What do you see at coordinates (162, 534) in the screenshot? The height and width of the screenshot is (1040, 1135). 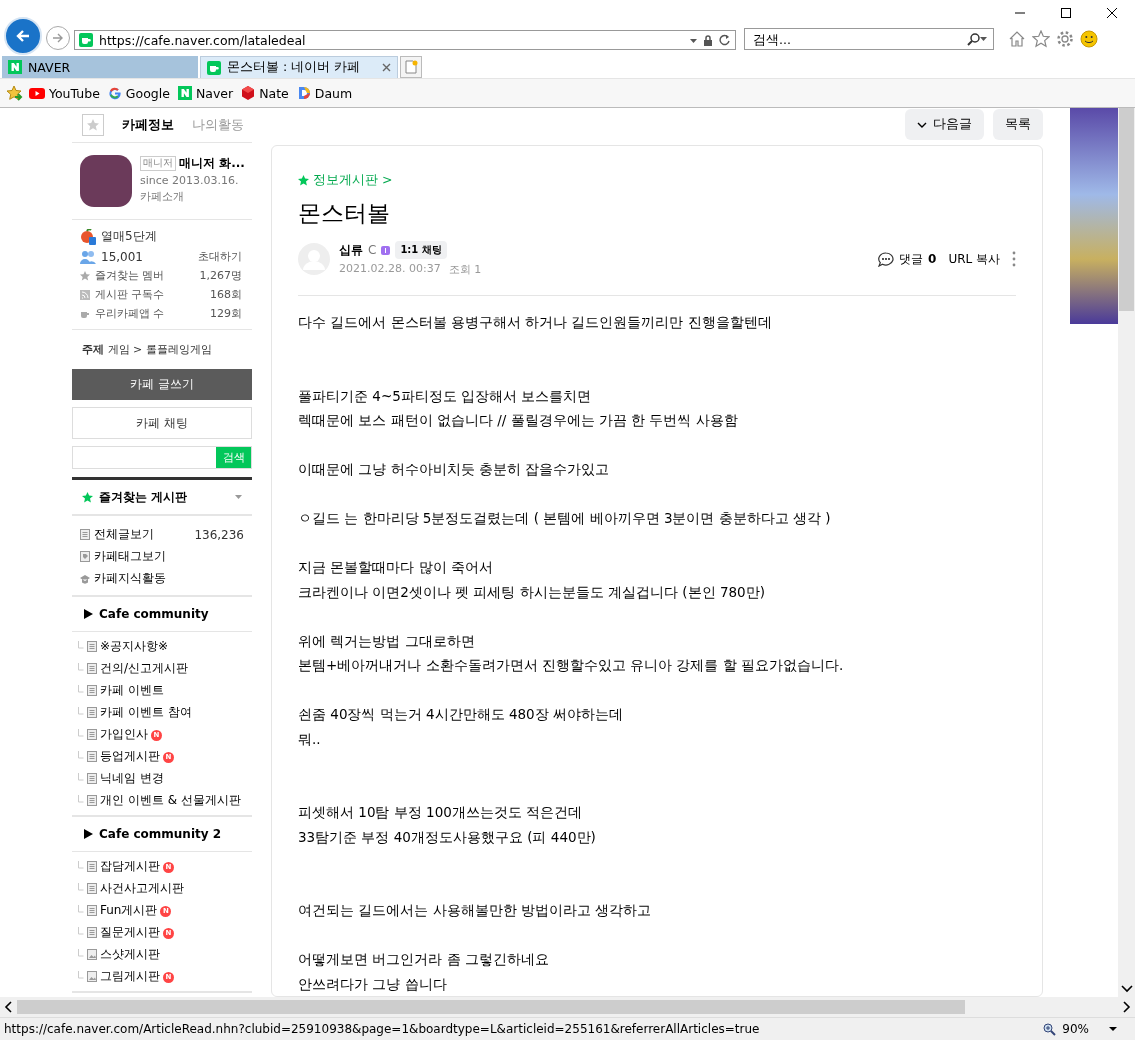 I see `board-link: 전체글보기 136,236` at bounding box center [162, 534].